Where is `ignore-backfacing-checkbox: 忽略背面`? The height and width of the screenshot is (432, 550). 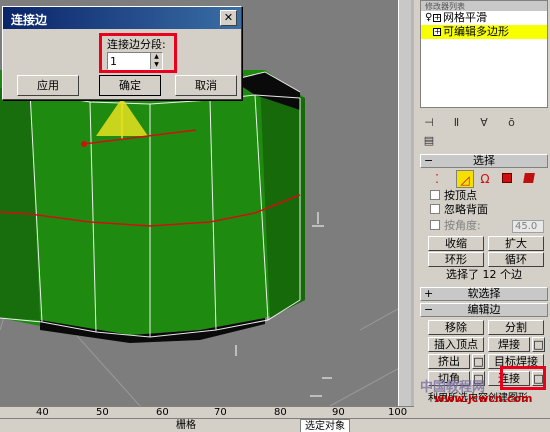
ignore-backfacing-checkbox: 忽略背面 is located at coordinates (459, 210).